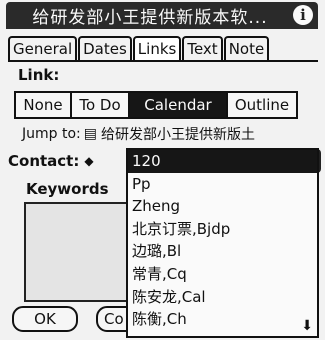 This screenshot has width=325, height=340. I want to click on tab-links: Links, so click(157, 48).